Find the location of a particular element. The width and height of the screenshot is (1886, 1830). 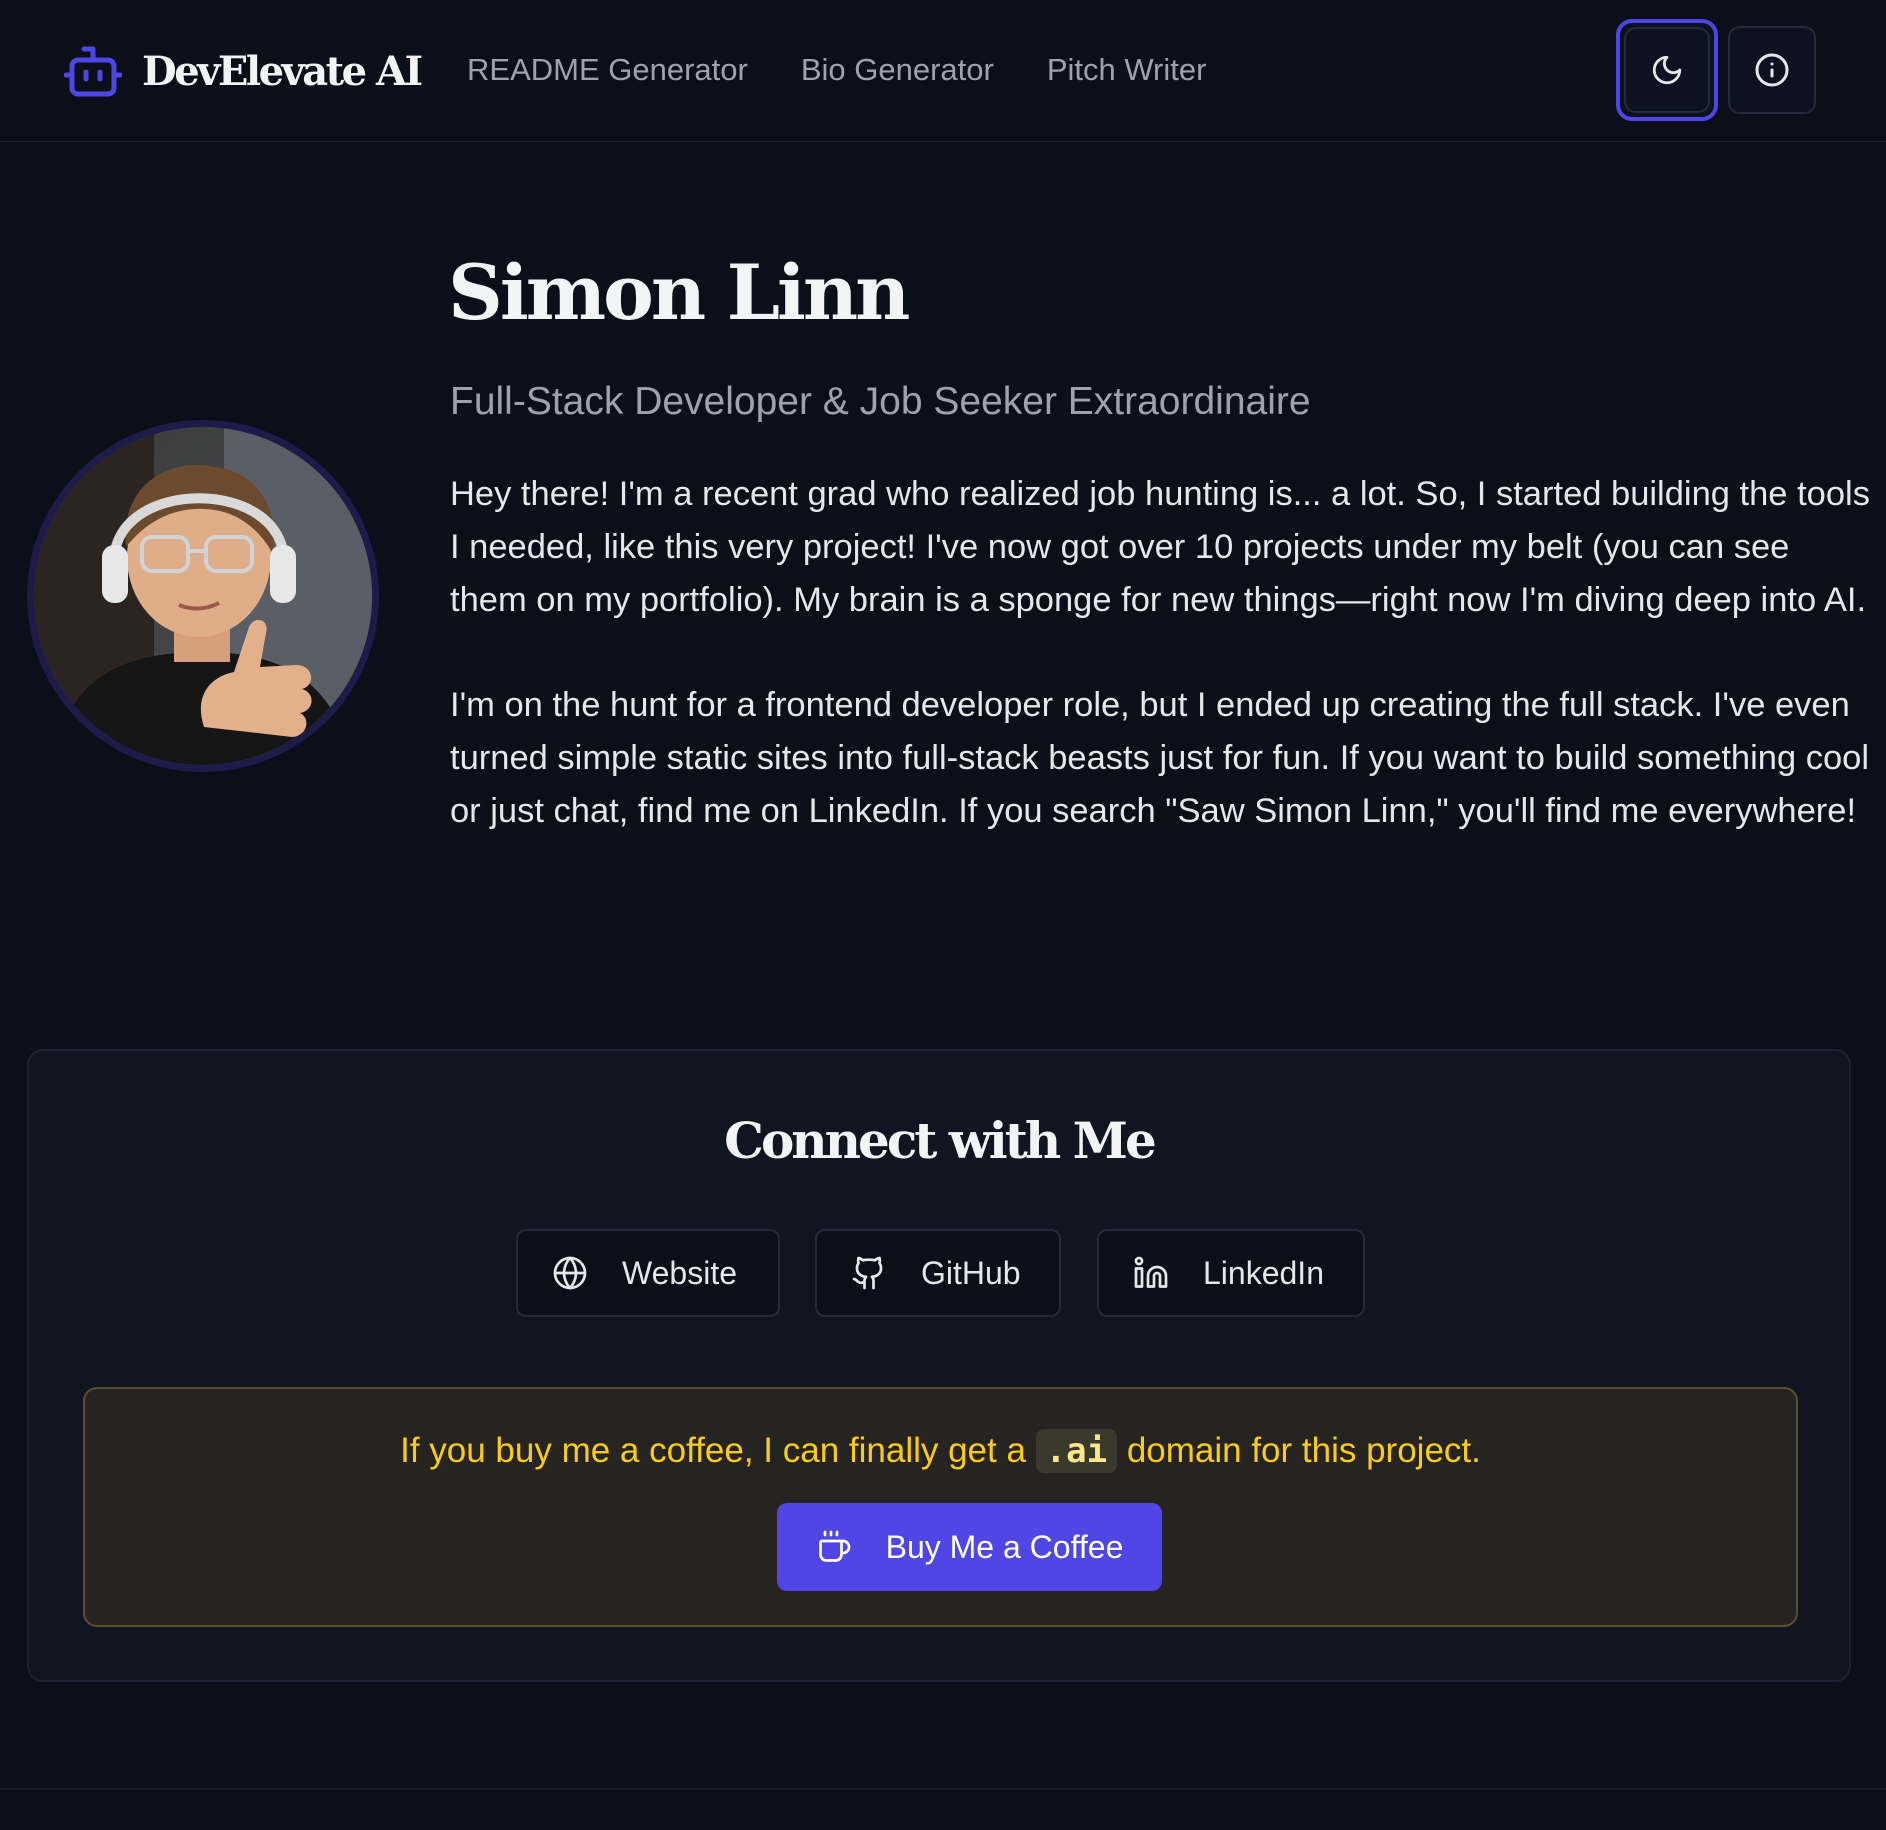

brand-name: DevElevate AI is located at coordinates (282, 71).